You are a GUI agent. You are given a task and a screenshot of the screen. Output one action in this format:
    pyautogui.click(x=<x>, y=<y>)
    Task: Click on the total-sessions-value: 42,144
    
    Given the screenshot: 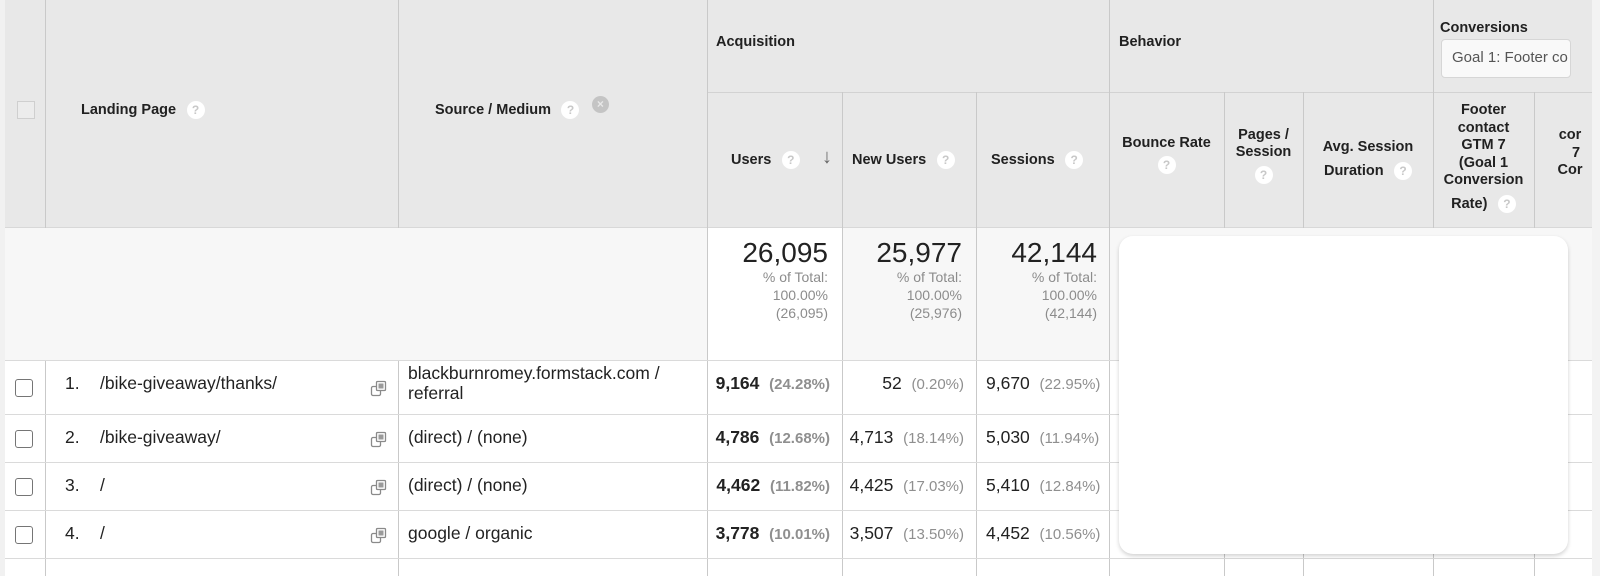 What is the action you would take?
    pyautogui.click(x=1054, y=252)
    